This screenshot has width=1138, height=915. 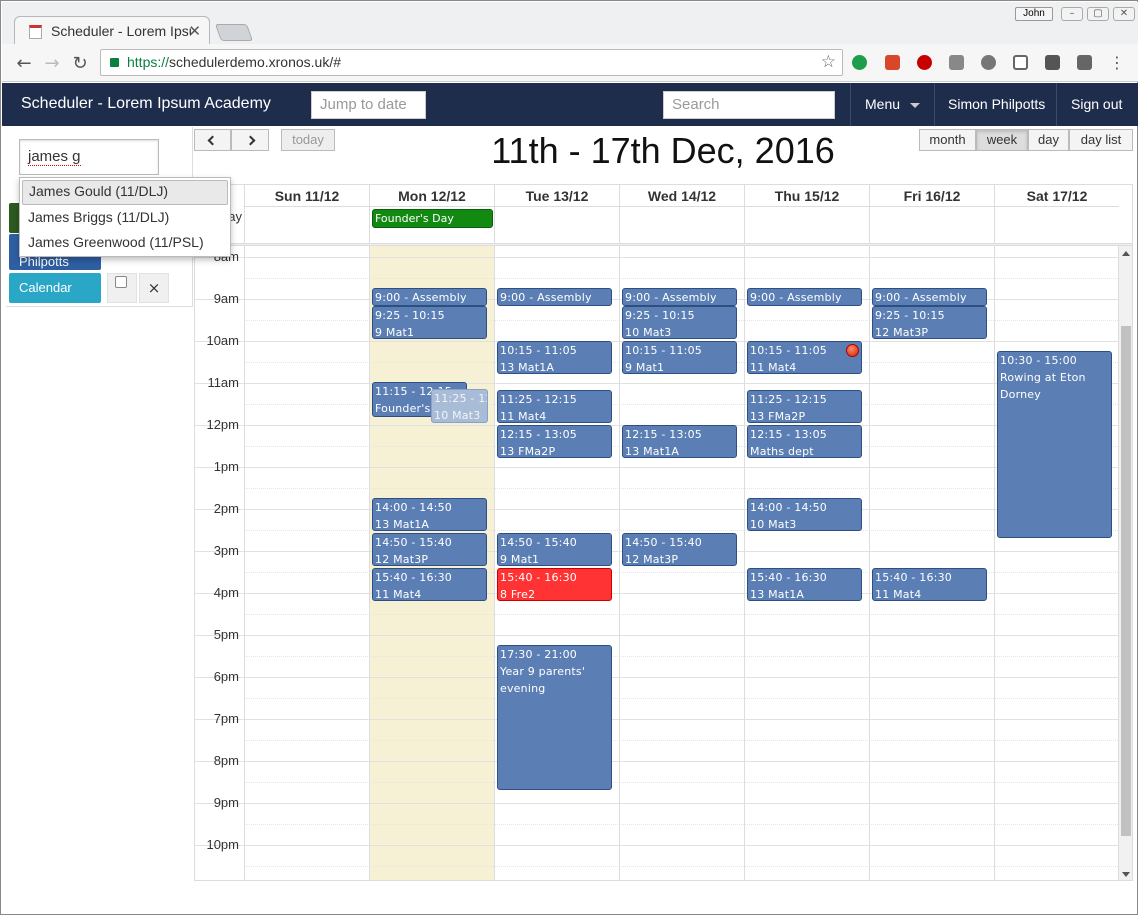 I want to click on event-lesson: 9:25 - 10:15 10 Mat3, so click(x=679, y=322).